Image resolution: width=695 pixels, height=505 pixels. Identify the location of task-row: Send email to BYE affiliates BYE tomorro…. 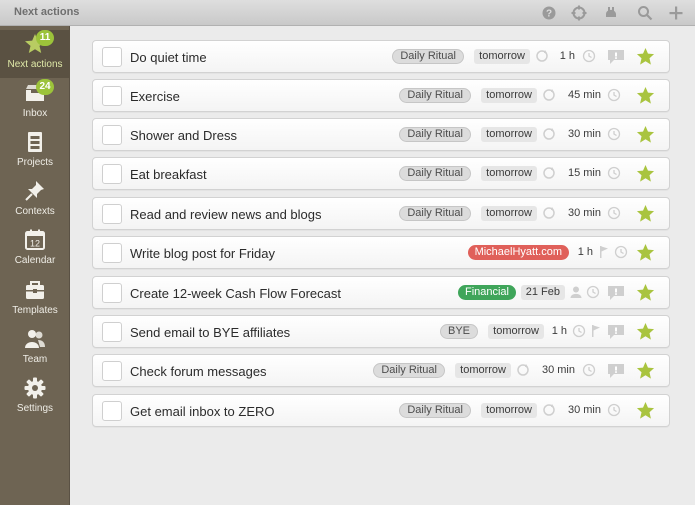
(381, 331).